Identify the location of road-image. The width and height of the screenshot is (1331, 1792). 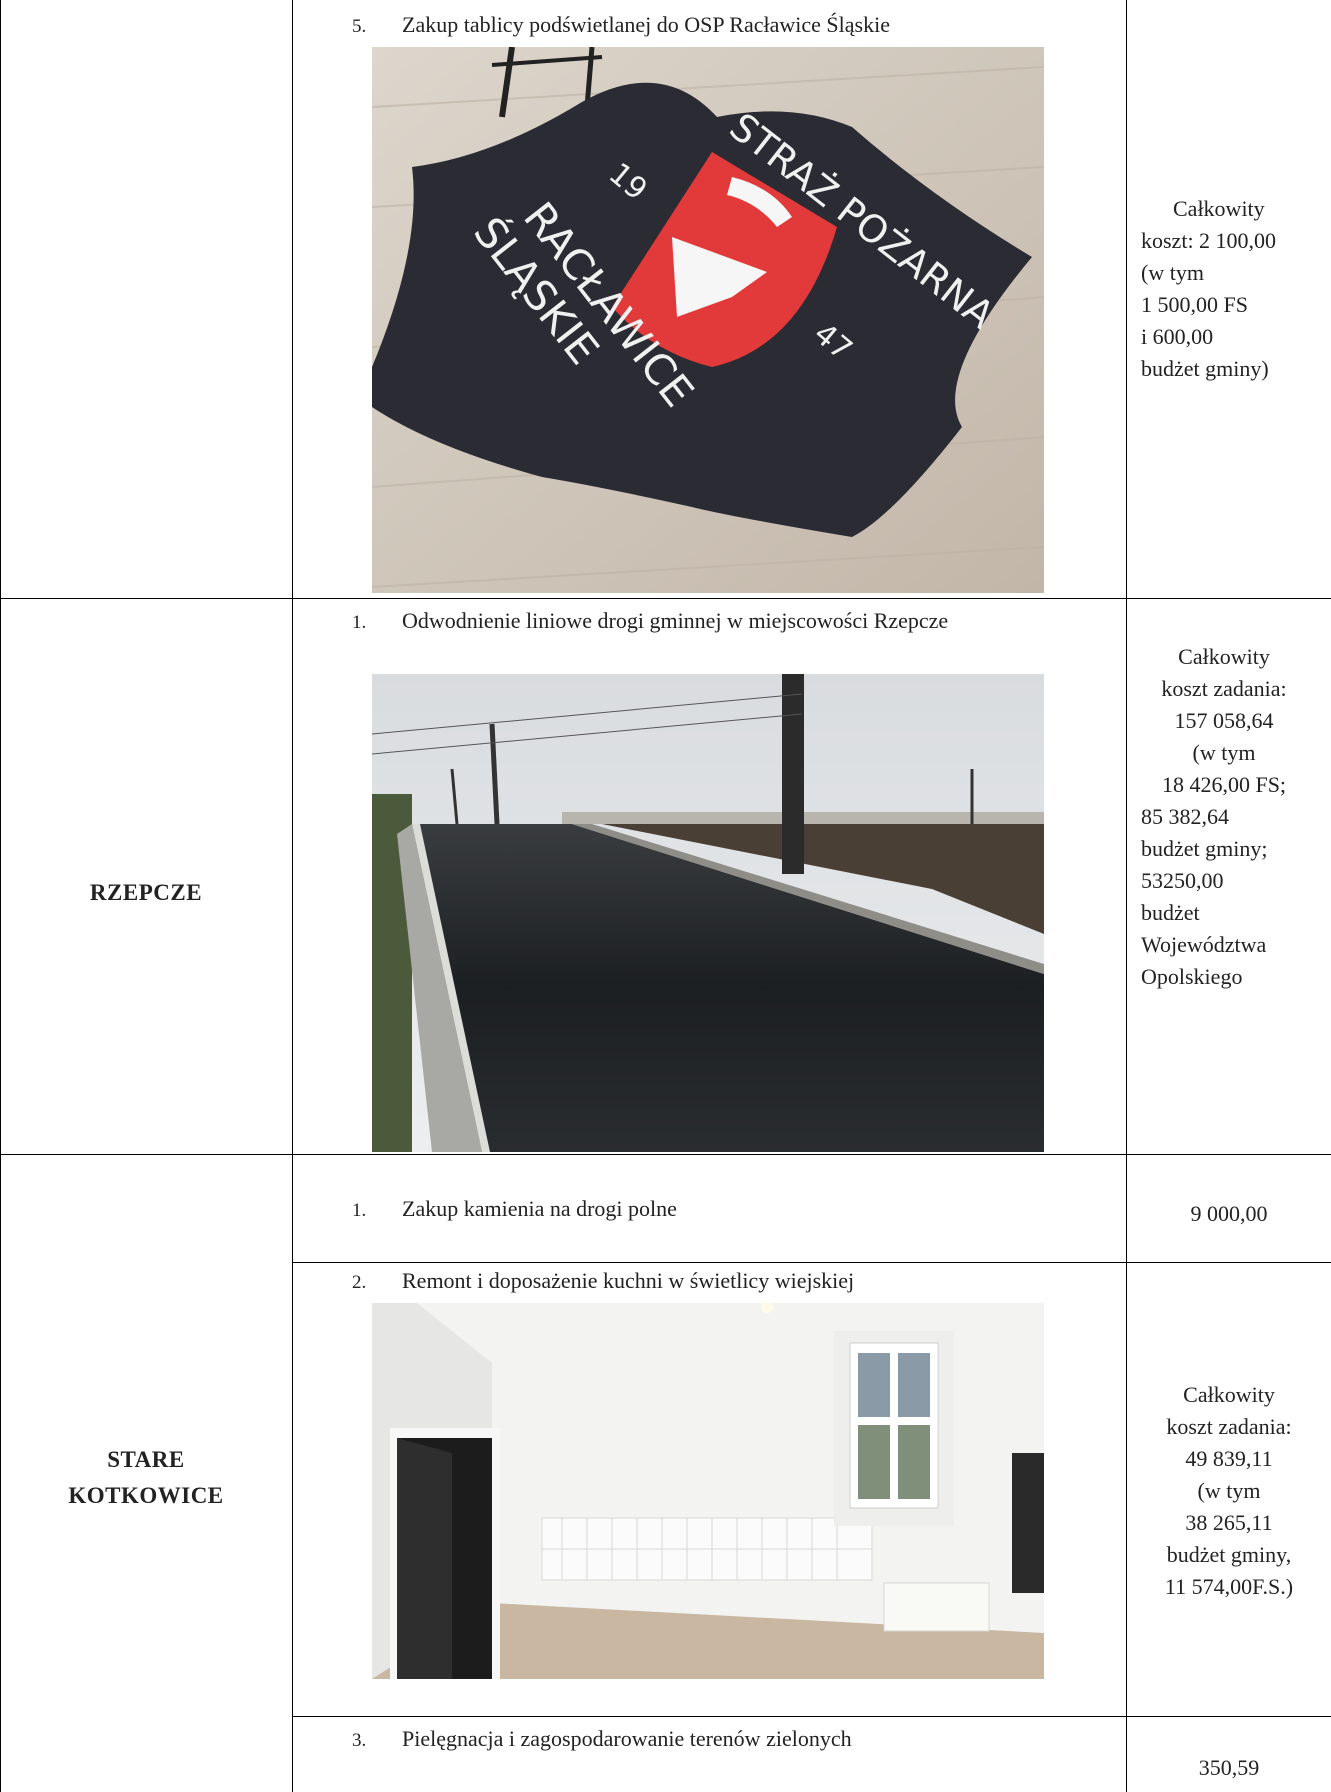
(708, 913).